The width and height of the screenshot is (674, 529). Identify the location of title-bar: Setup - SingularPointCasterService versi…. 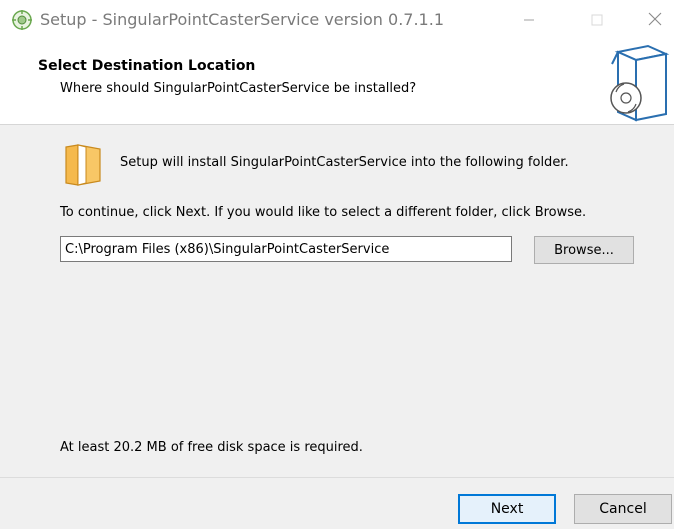
(337, 20).